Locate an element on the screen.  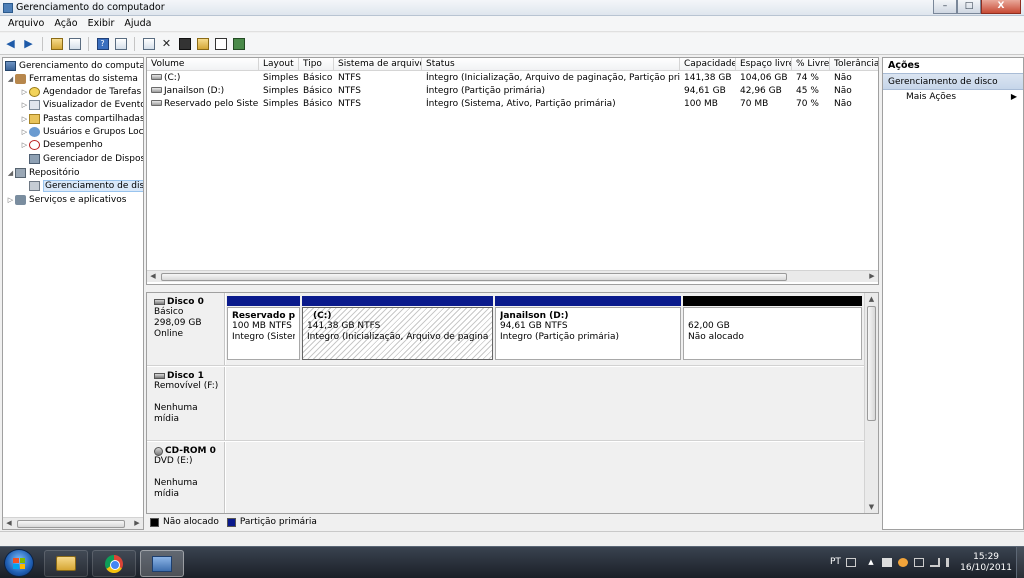
clock: 15:29 16/10/2011 is located at coordinates (986, 563).